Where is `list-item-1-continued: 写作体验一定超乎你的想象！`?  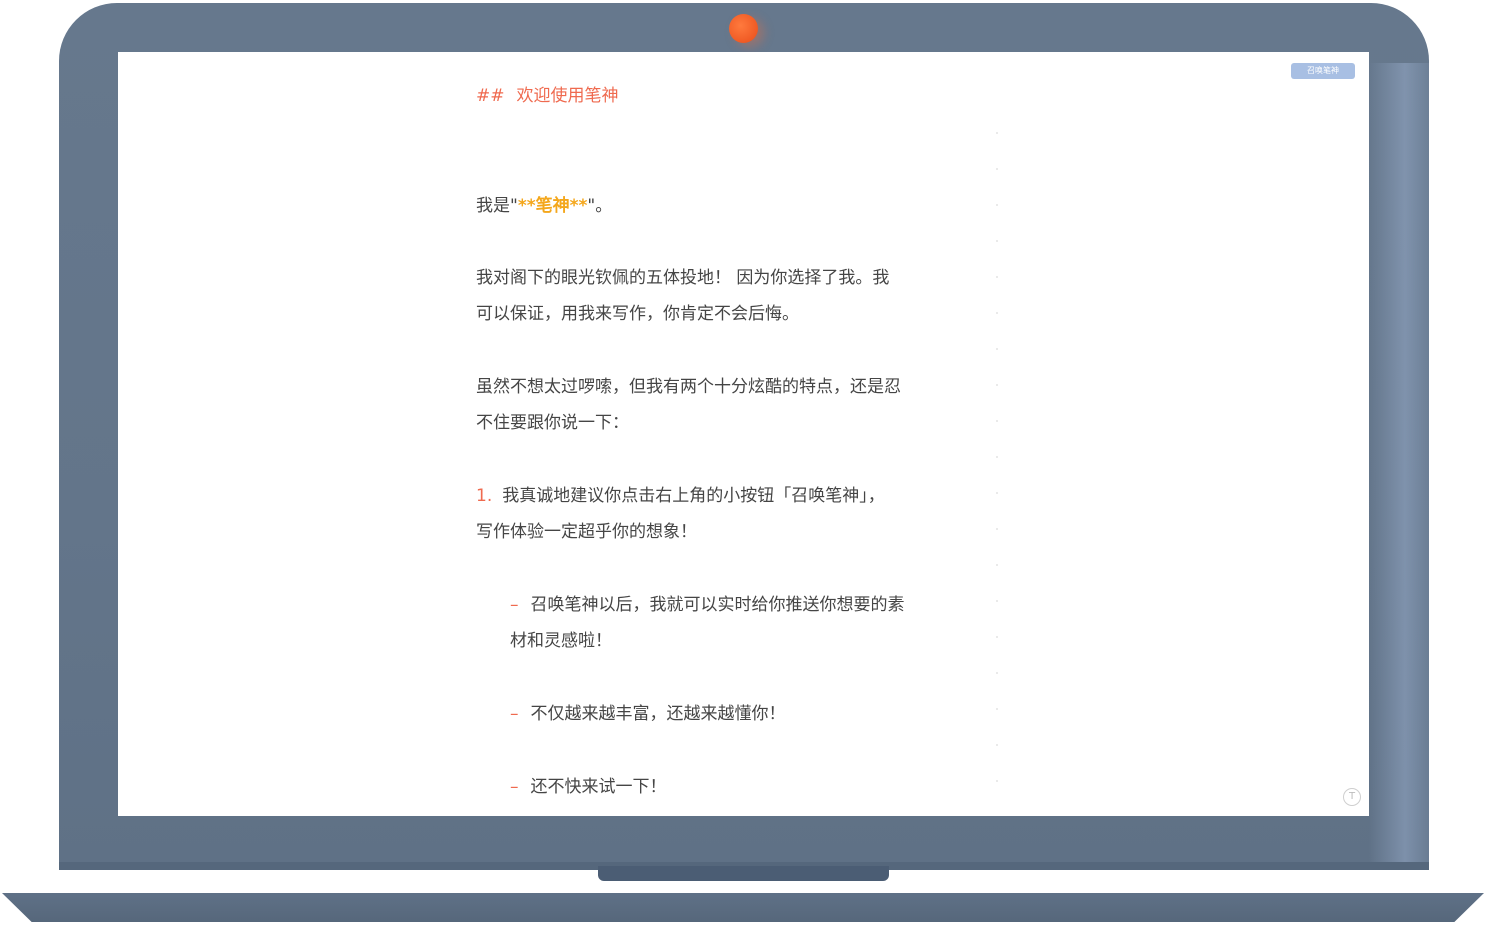 list-item-1-continued: 写作体验一定超乎你的想象！ is located at coordinates (586, 532).